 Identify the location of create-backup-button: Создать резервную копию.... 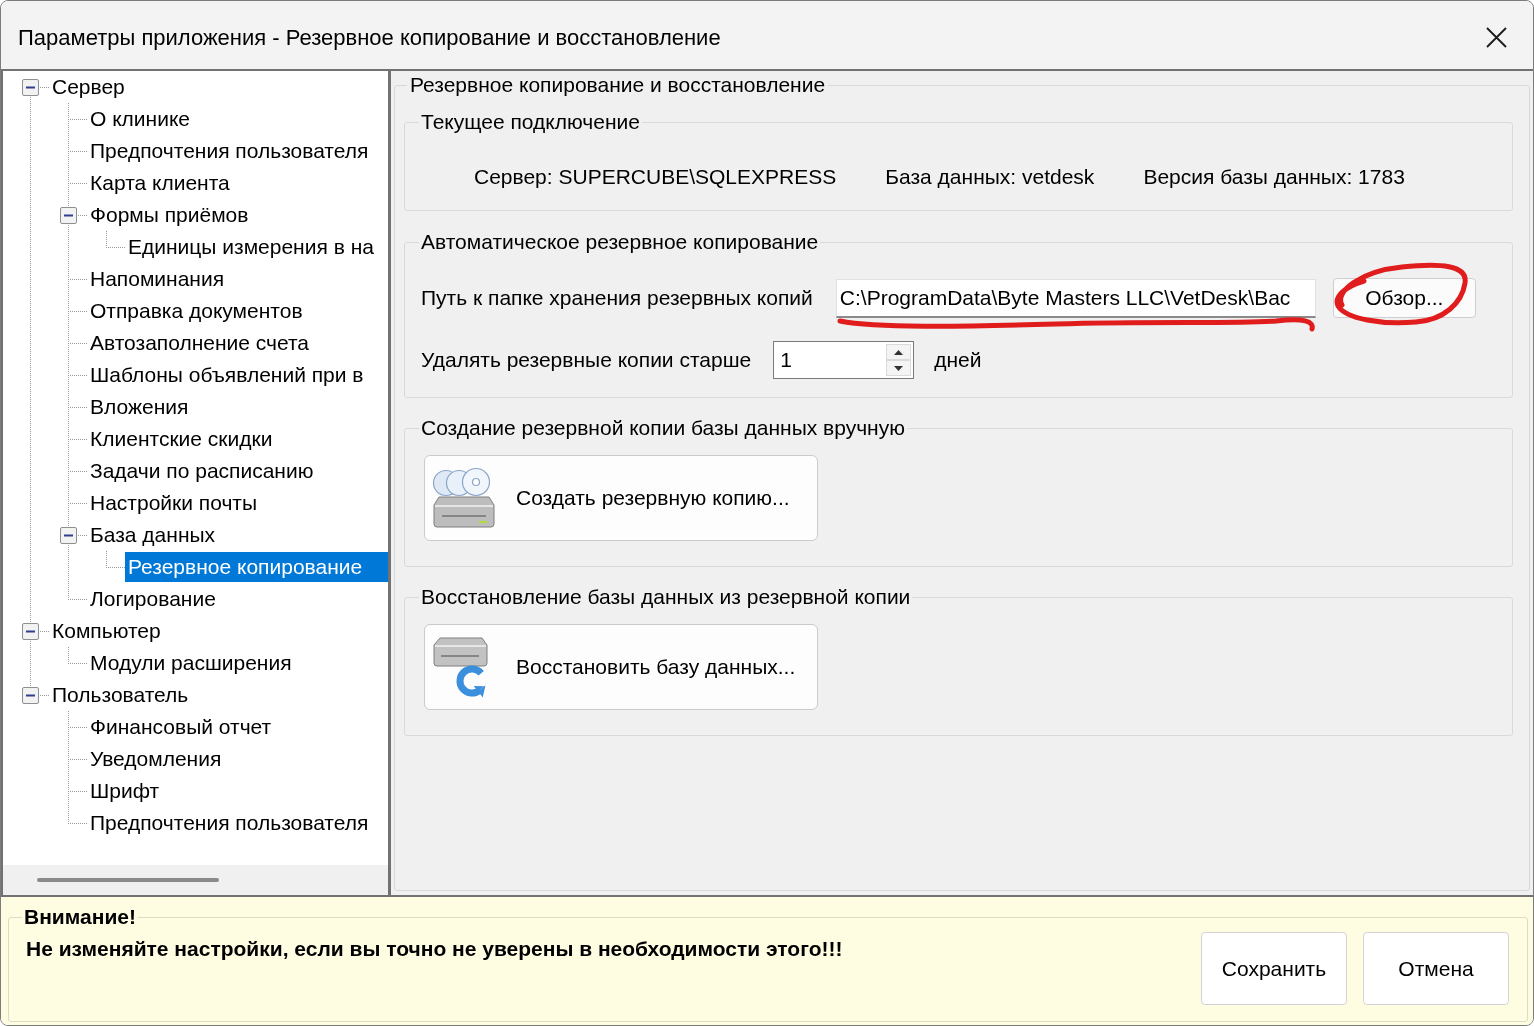
(621, 498).